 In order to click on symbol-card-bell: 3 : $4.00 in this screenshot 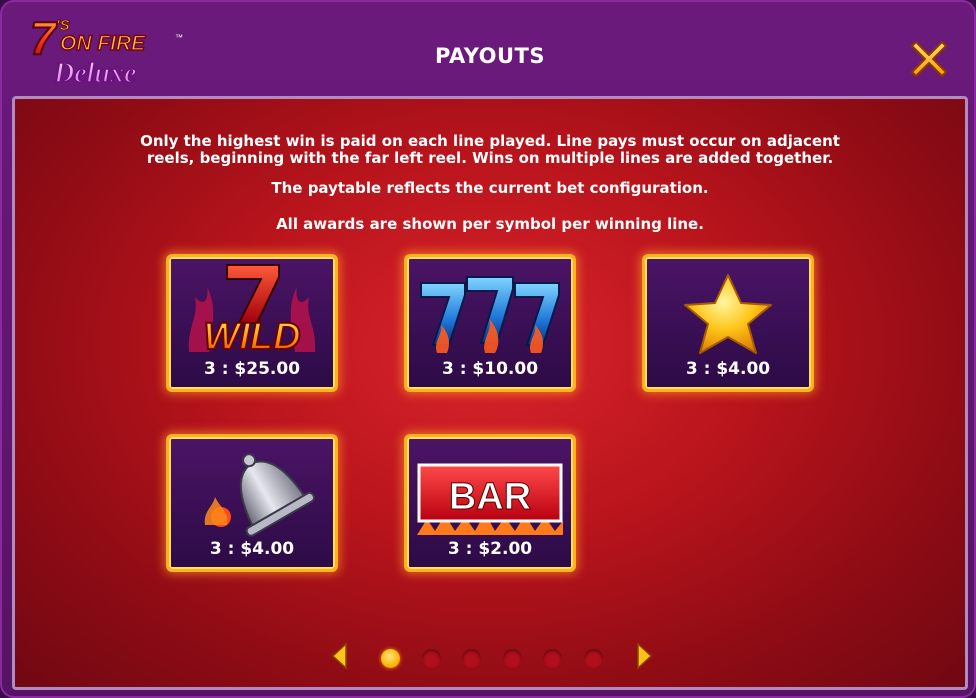, I will do `click(252, 503)`.